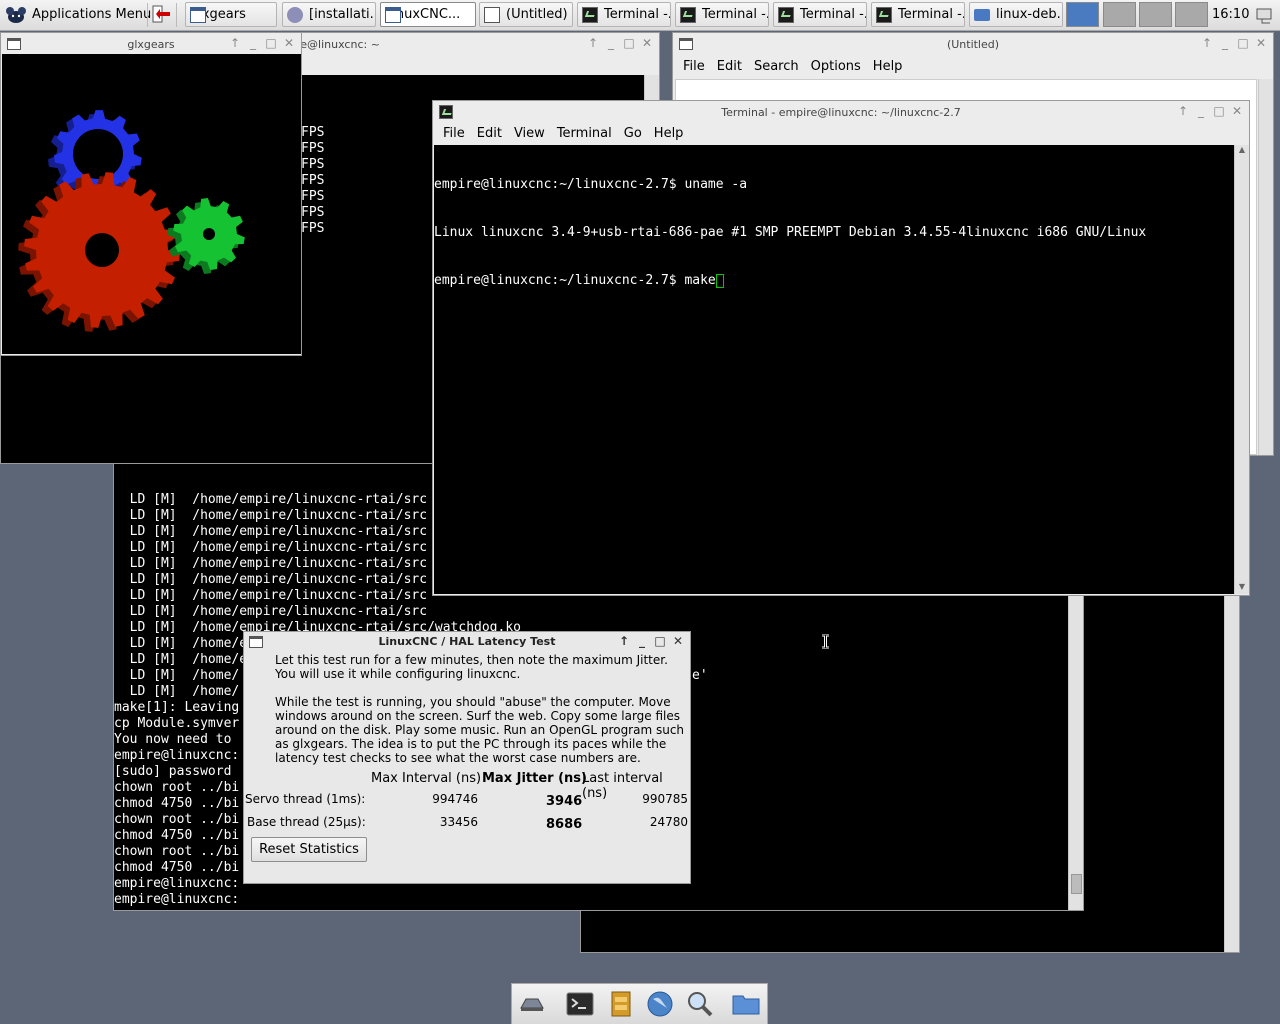 This screenshot has width=1280, height=1024. What do you see at coordinates (532, 1004) in the screenshot?
I see `show-desktop-icon` at bounding box center [532, 1004].